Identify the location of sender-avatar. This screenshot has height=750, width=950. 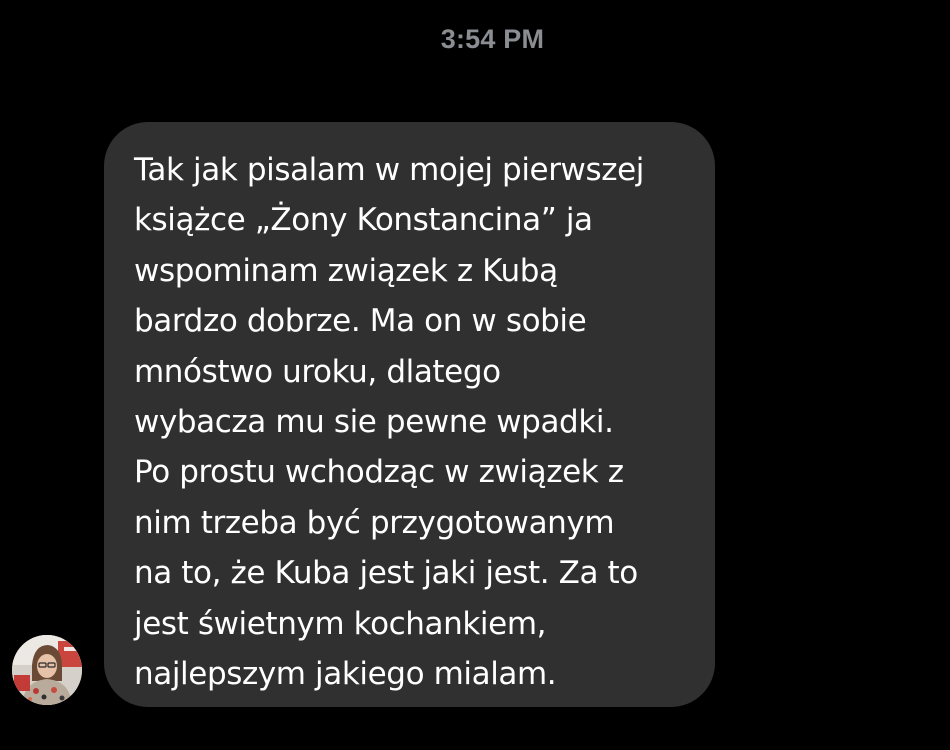
(47, 670).